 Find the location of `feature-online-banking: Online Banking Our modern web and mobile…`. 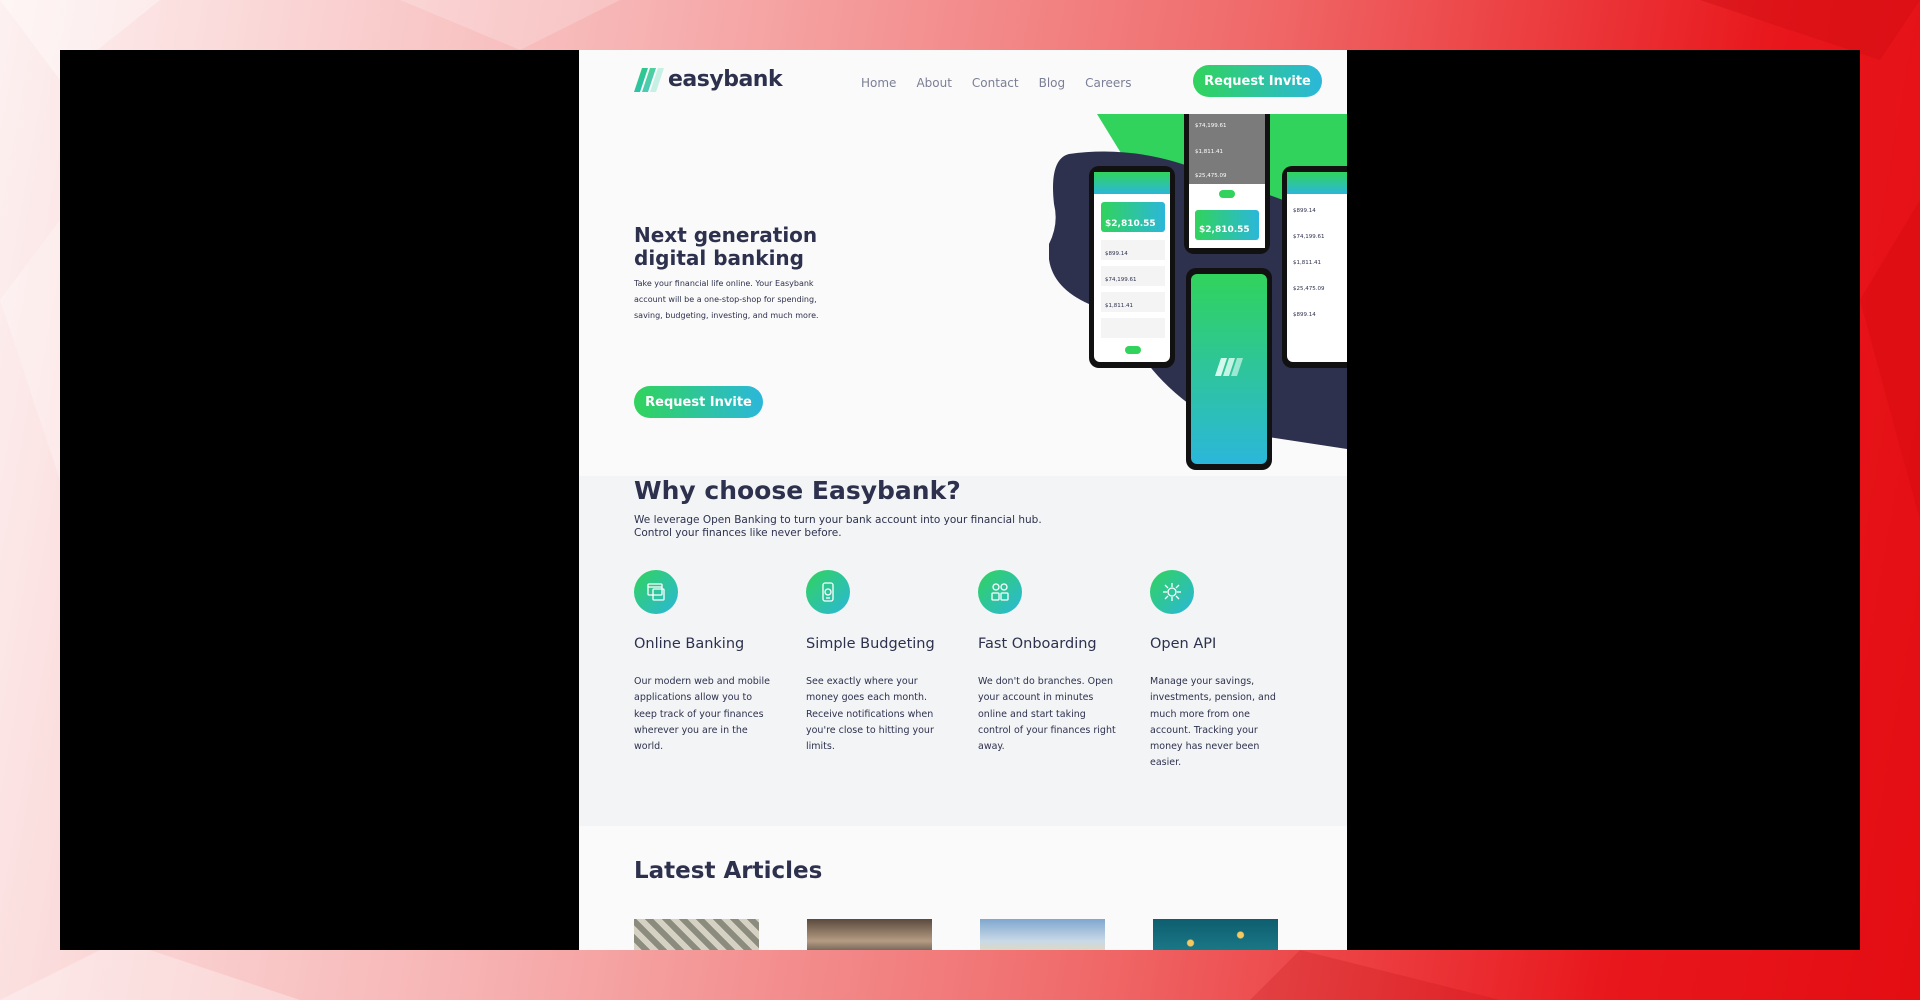

feature-online-banking: Online Banking Our modern web and mobile… is located at coordinates (704, 662).